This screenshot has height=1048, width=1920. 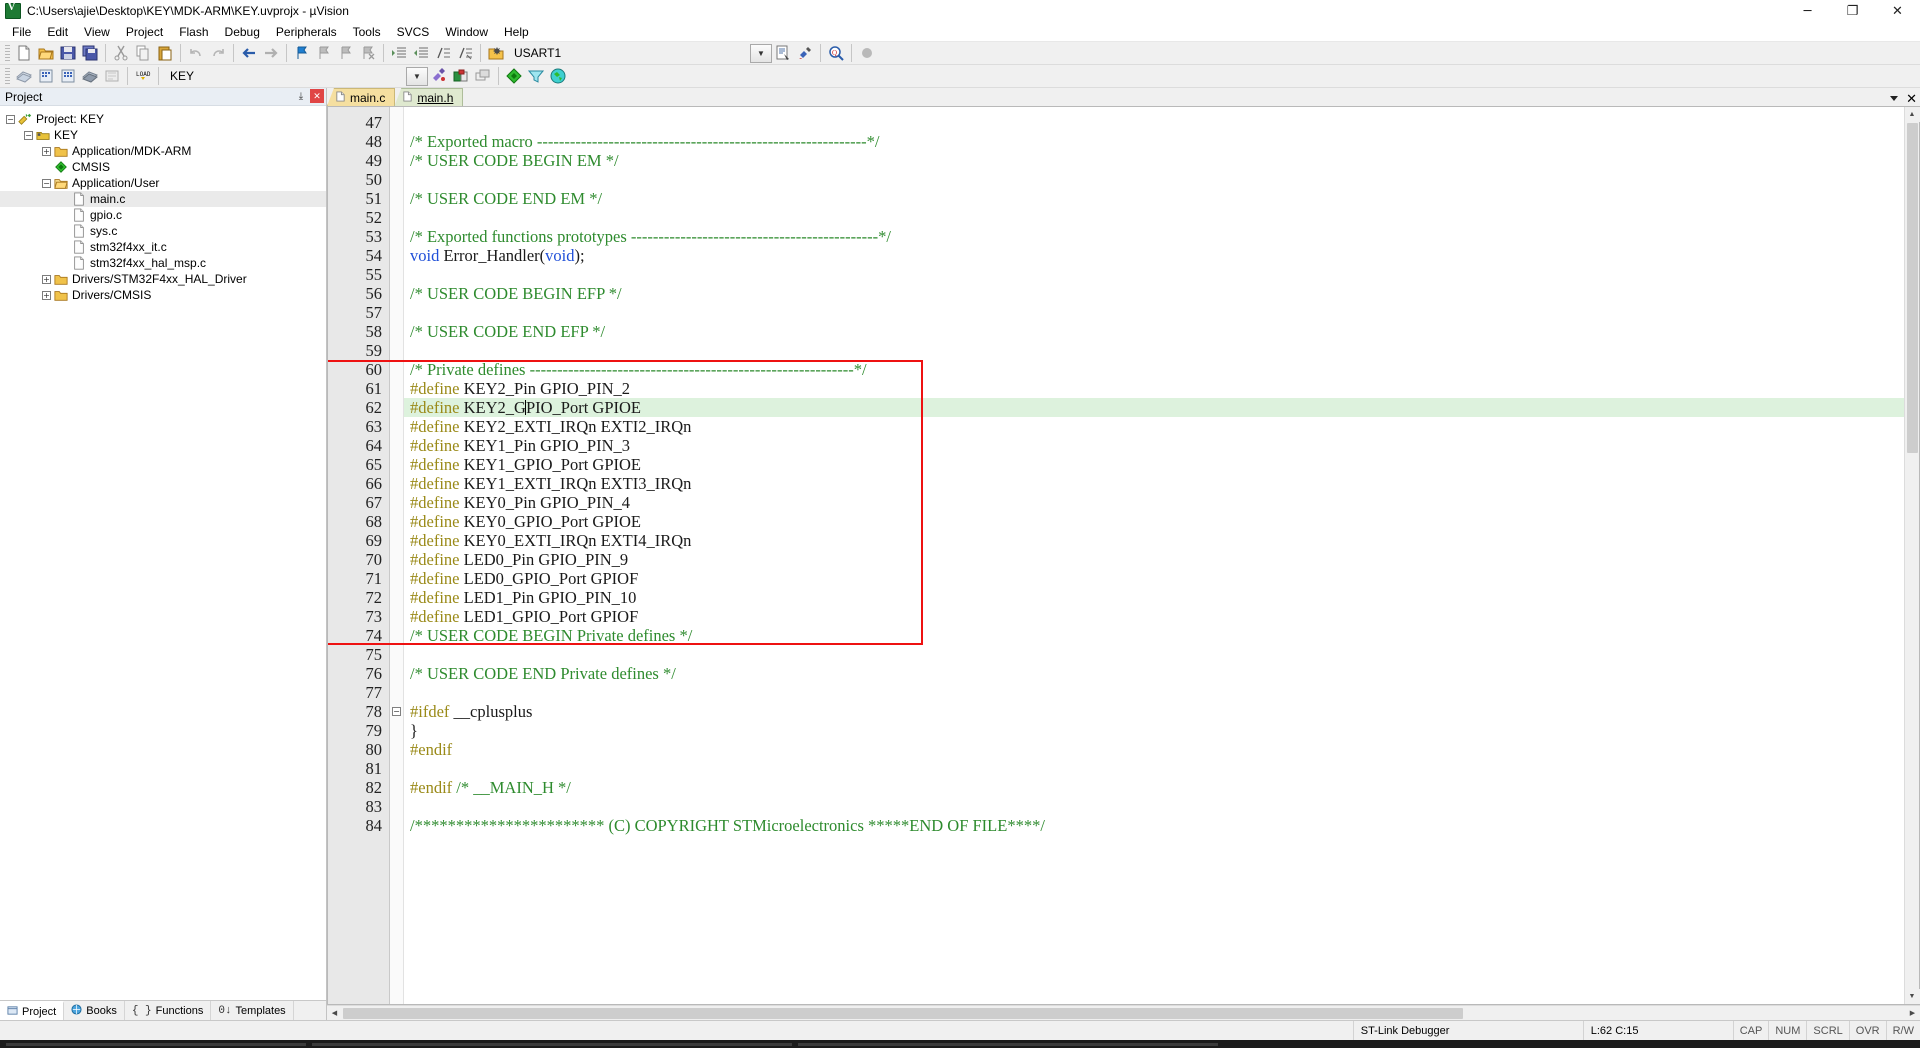 I want to click on minimize-button: ─, so click(x=1807, y=11).